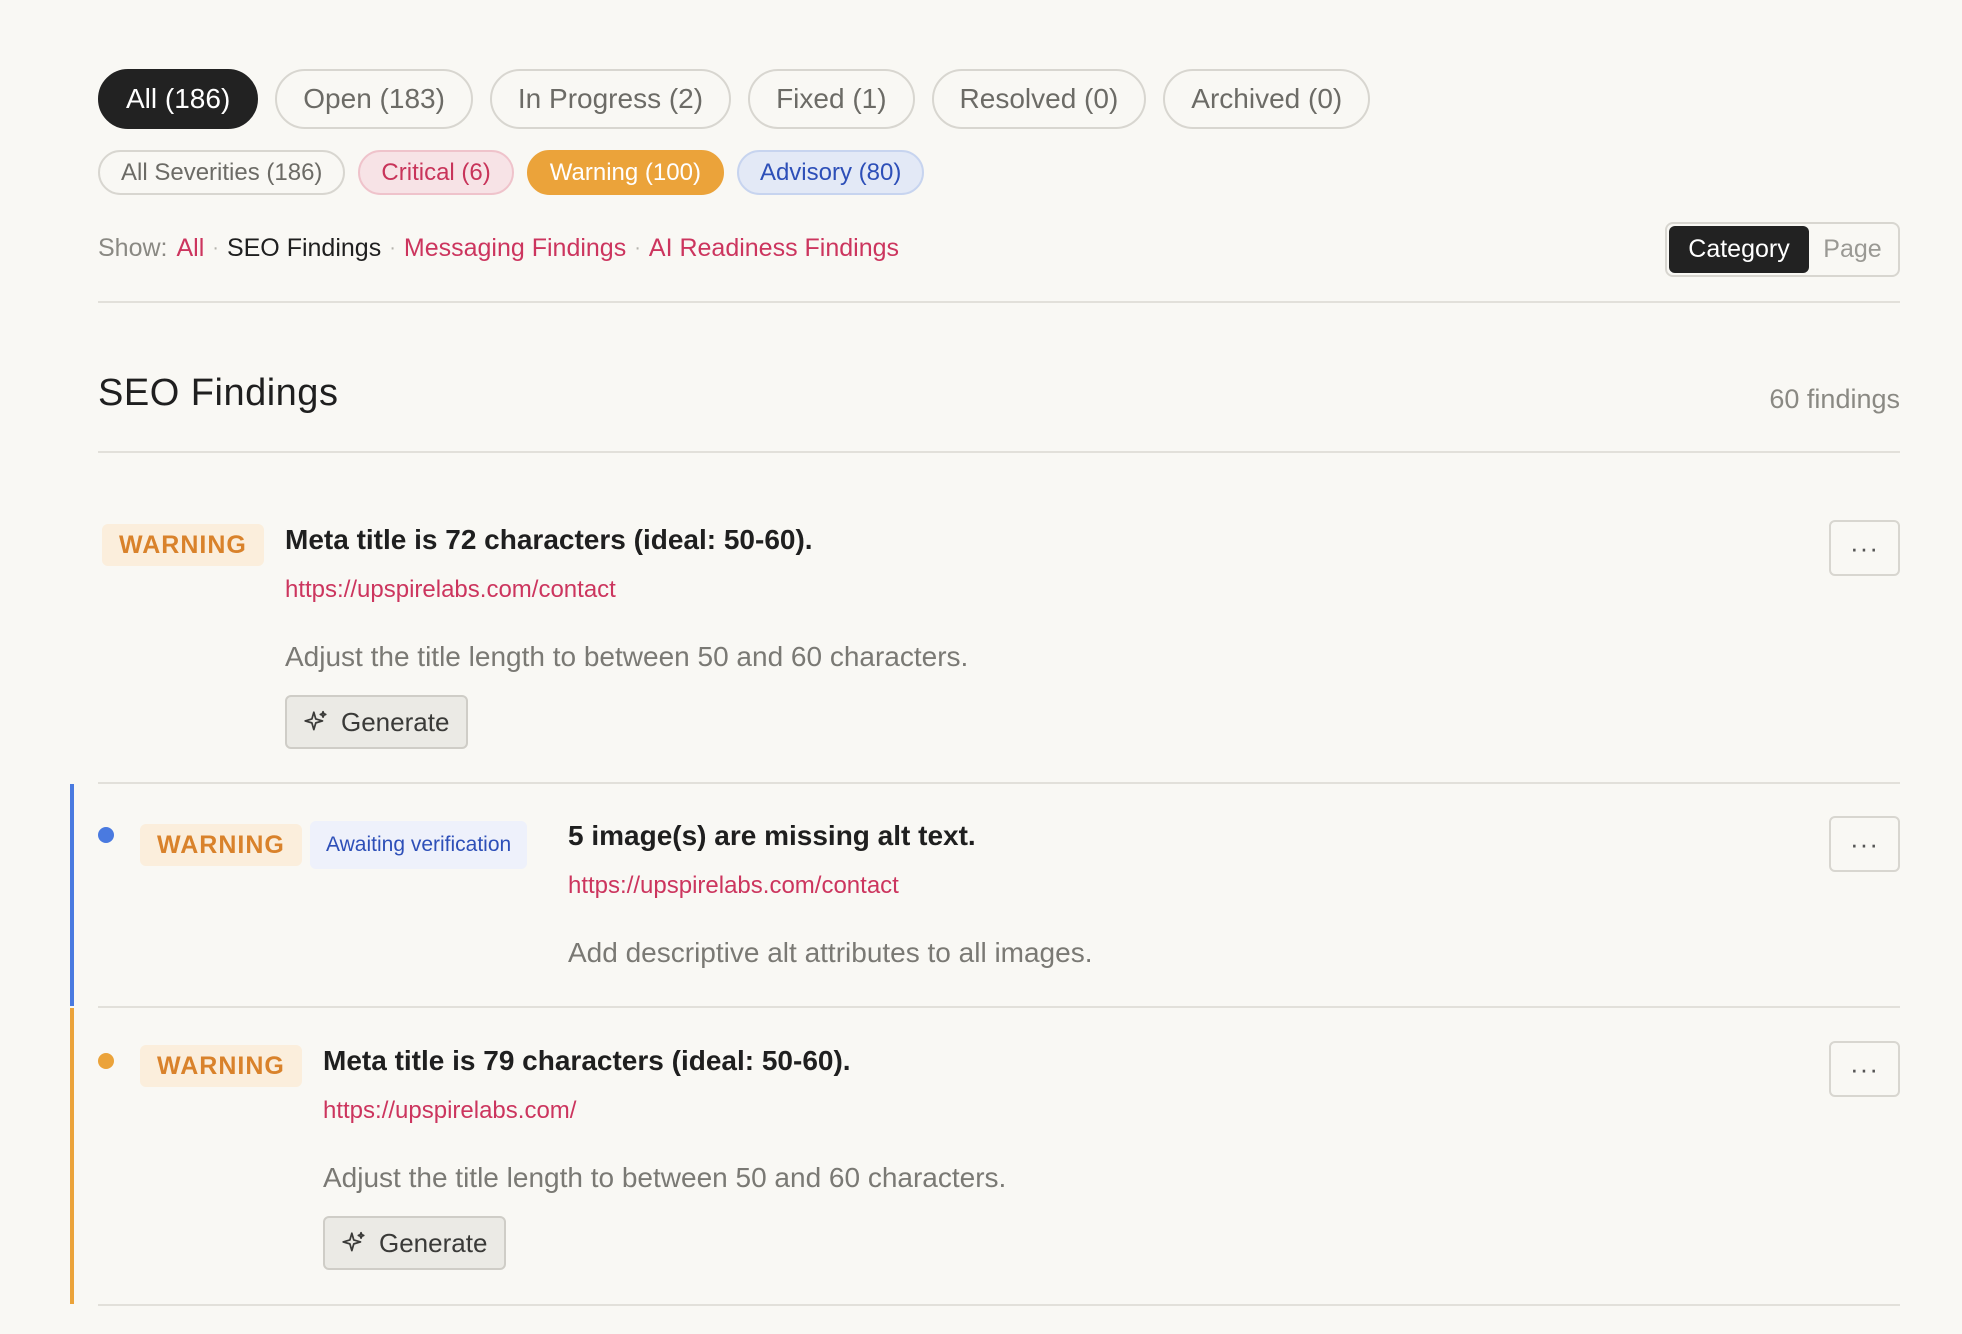 The image size is (1962, 1334). Describe the element at coordinates (830, 172) in the screenshot. I see `severity-filter-advisory: Advisory (80)` at that location.